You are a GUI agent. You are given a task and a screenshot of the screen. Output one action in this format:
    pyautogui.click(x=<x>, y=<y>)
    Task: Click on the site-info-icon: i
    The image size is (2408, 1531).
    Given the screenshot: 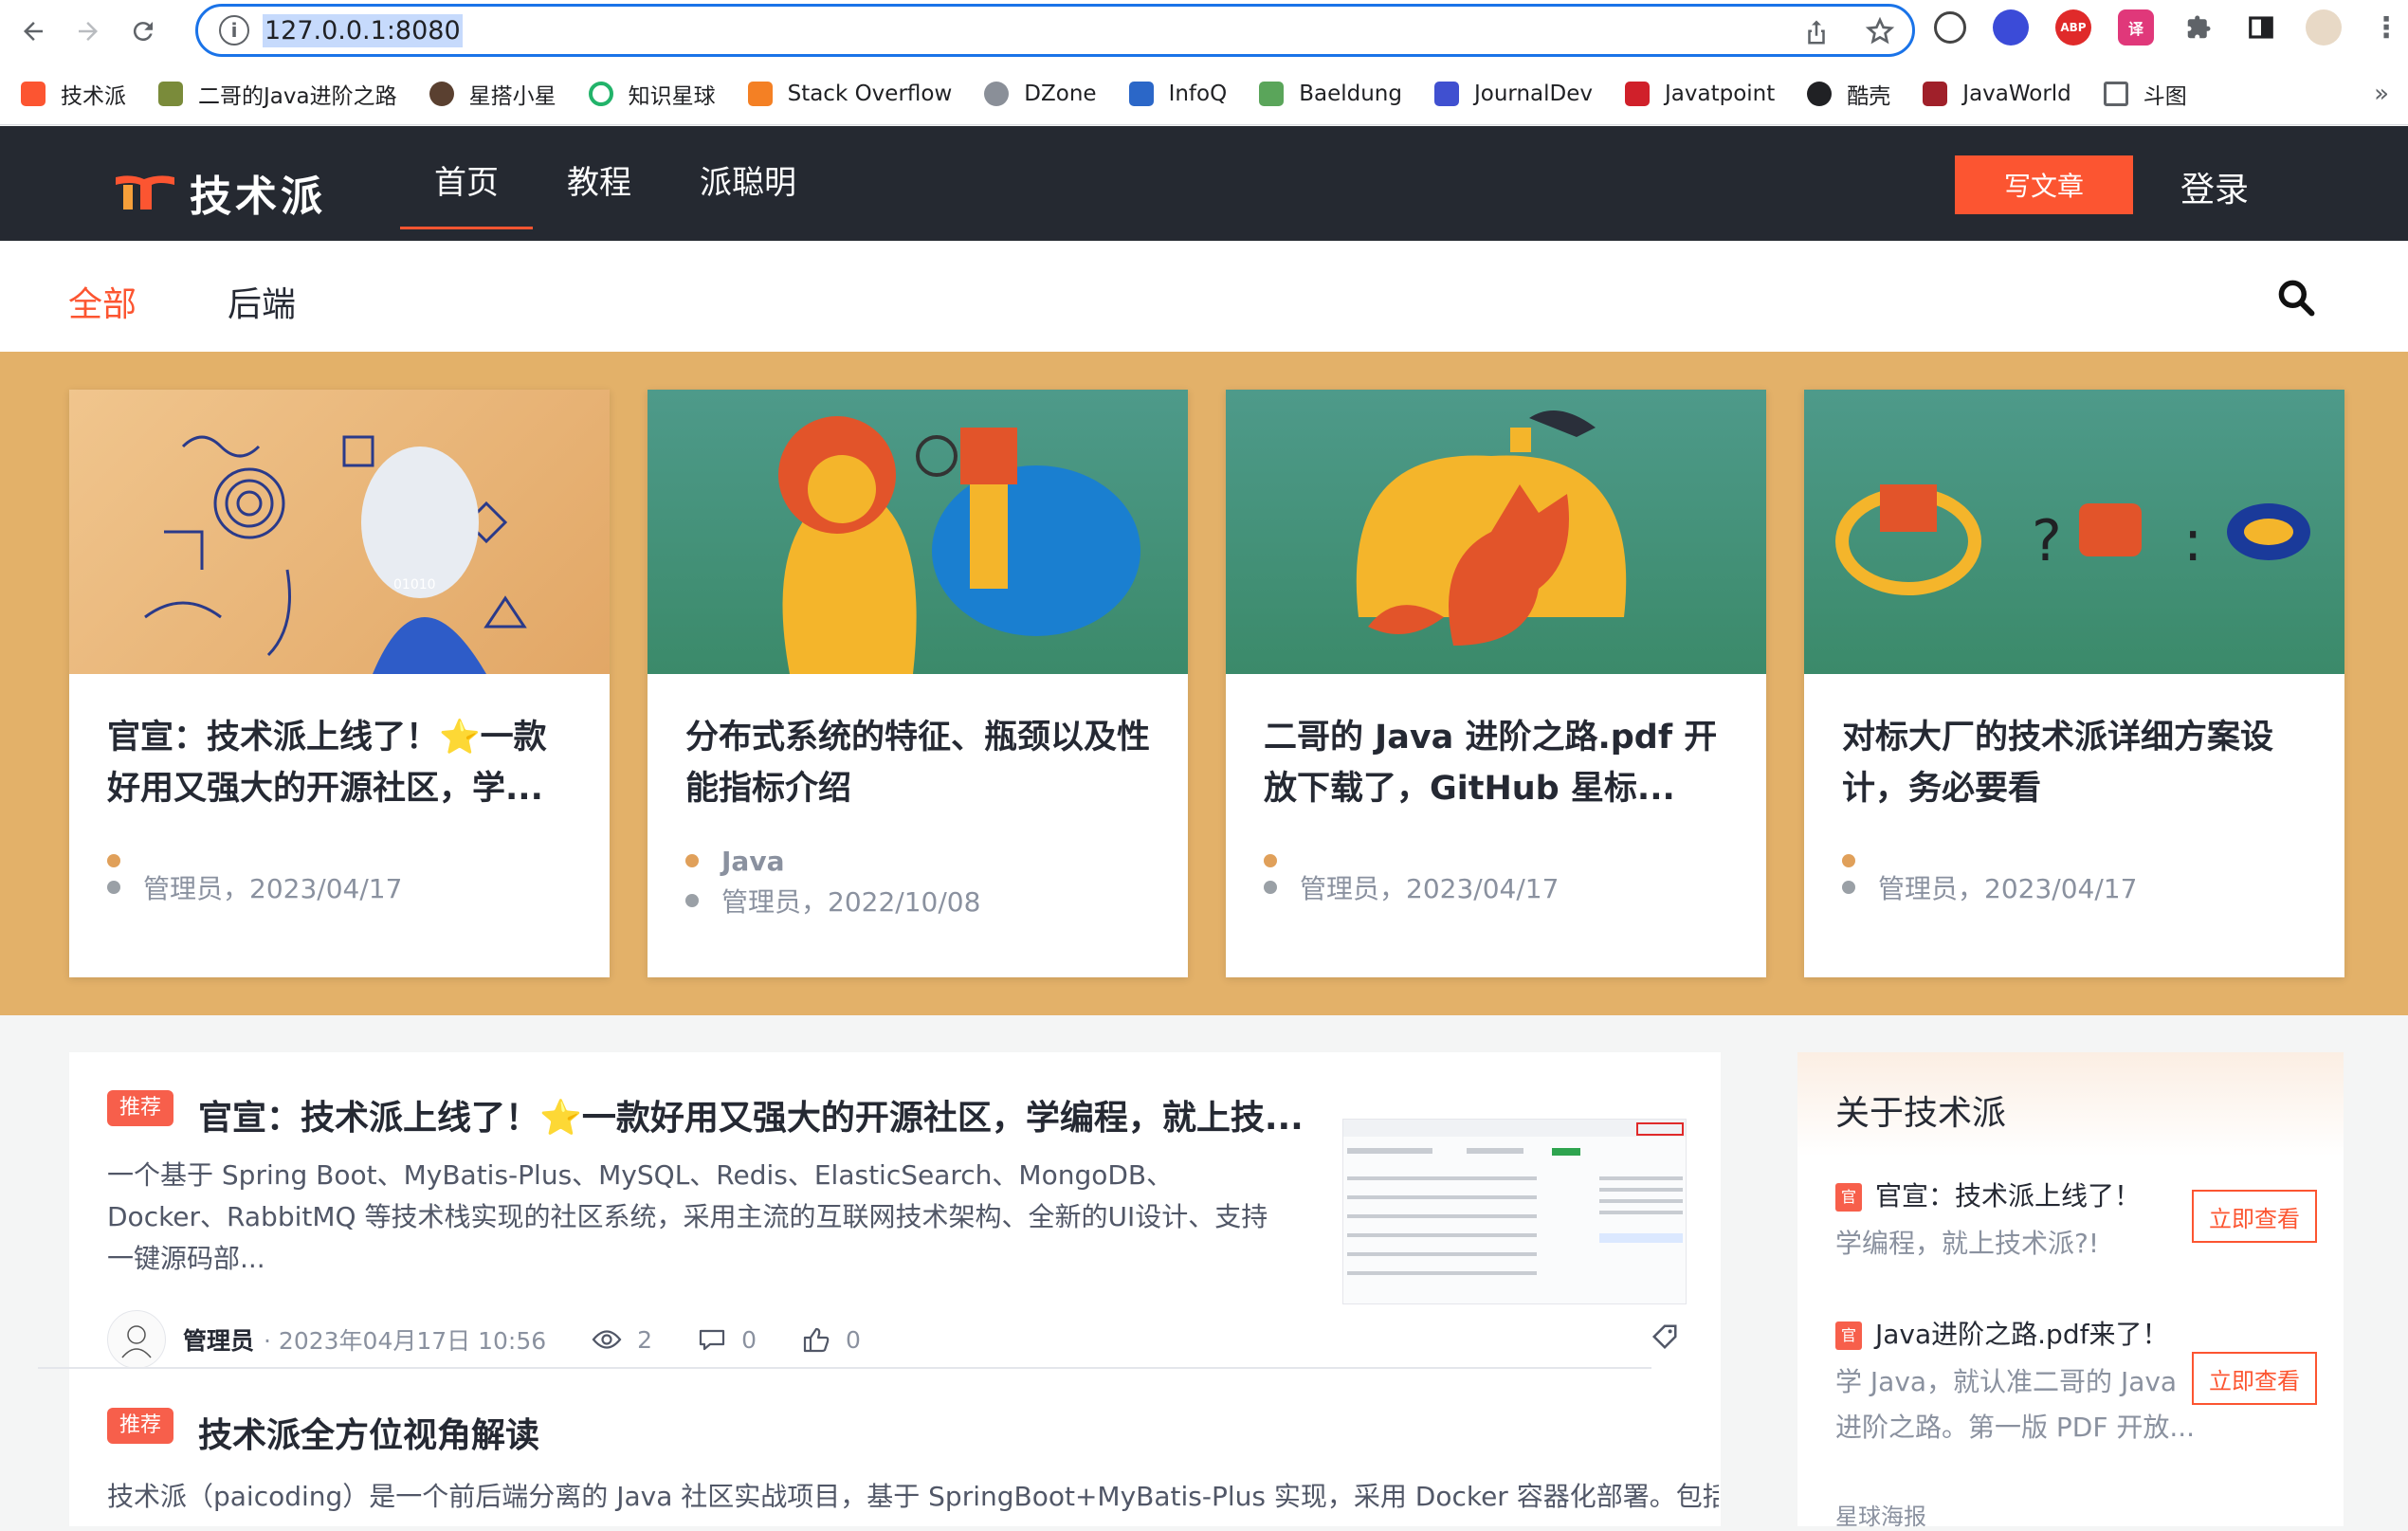 What is the action you would take?
    pyautogui.click(x=234, y=30)
    